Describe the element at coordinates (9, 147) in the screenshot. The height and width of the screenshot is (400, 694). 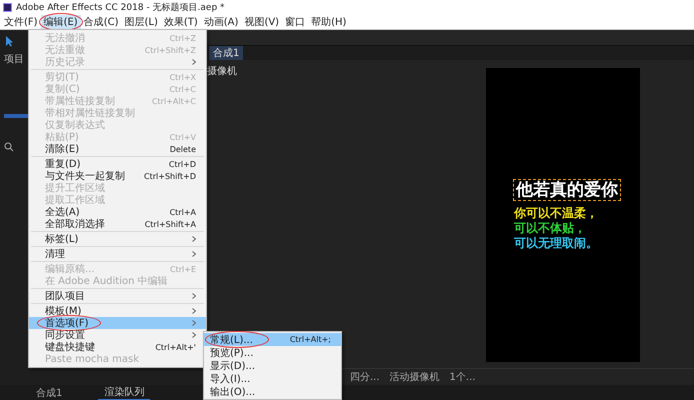
I see `search-icon` at that location.